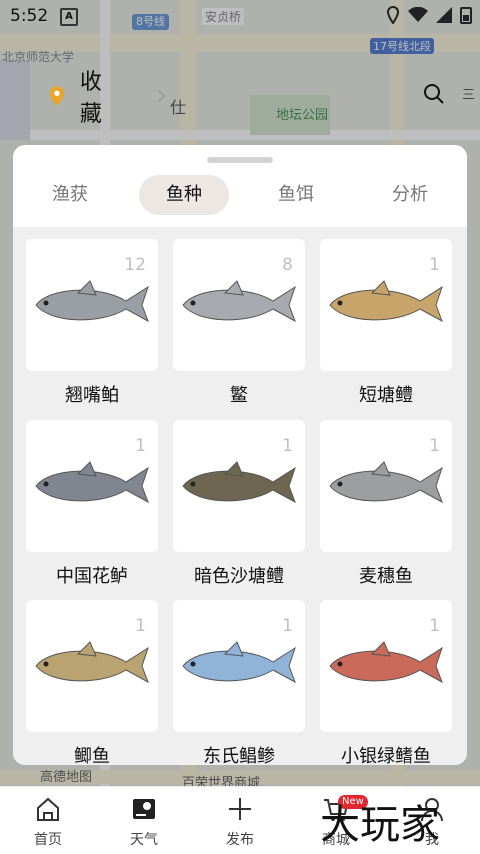 The image size is (480, 854). What do you see at coordinates (418, 14) in the screenshot?
I see `wifi-icon` at bounding box center [418, 14].